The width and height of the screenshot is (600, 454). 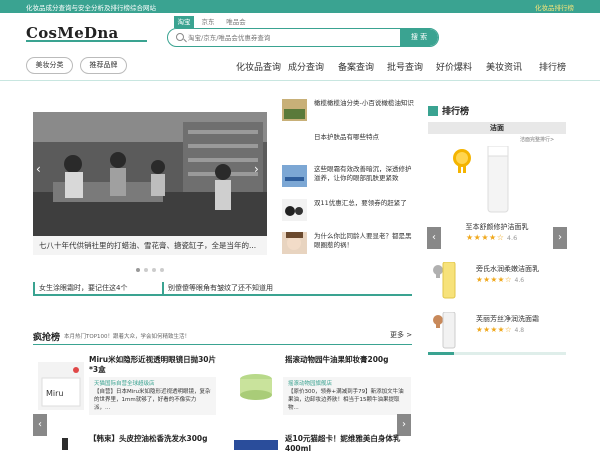 I want to click on ranking-header: 排行榜, so click(x=497, y=111).